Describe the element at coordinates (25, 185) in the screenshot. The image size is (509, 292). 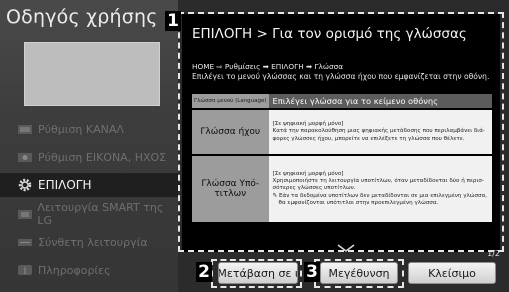
I see `gear-icon` at that location.